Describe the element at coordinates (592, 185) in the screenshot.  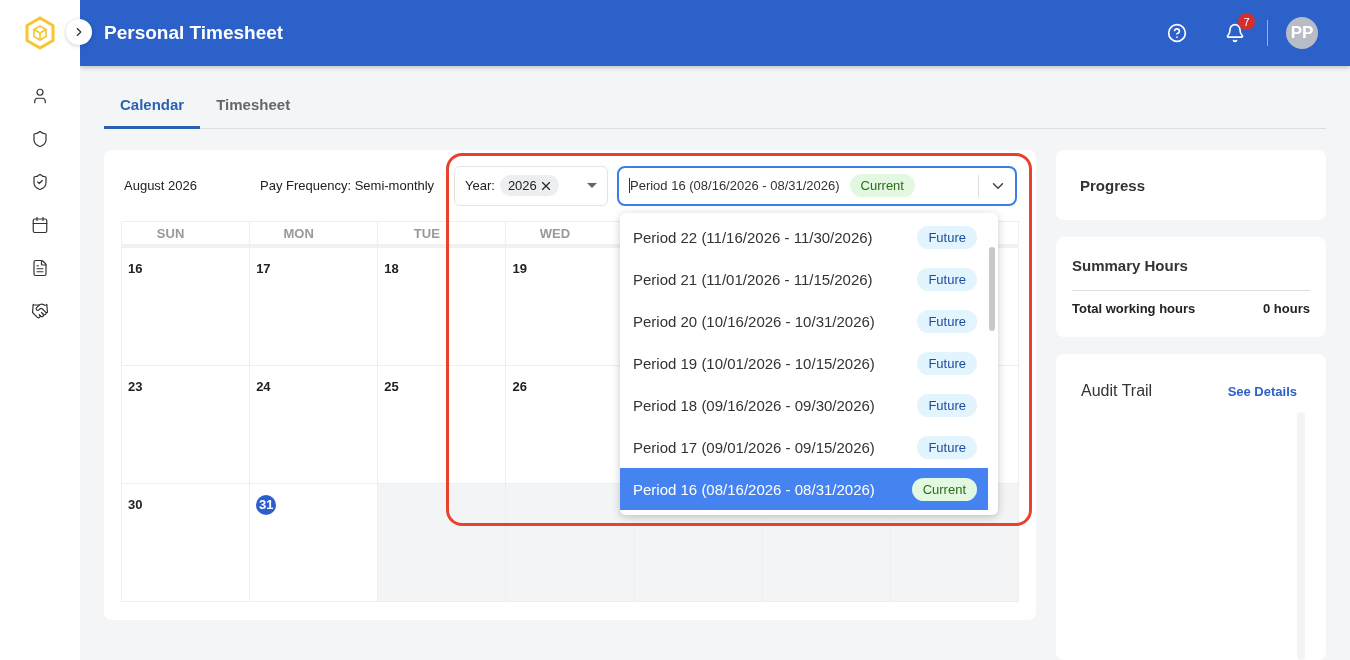
I see `caret-icon` at that location.